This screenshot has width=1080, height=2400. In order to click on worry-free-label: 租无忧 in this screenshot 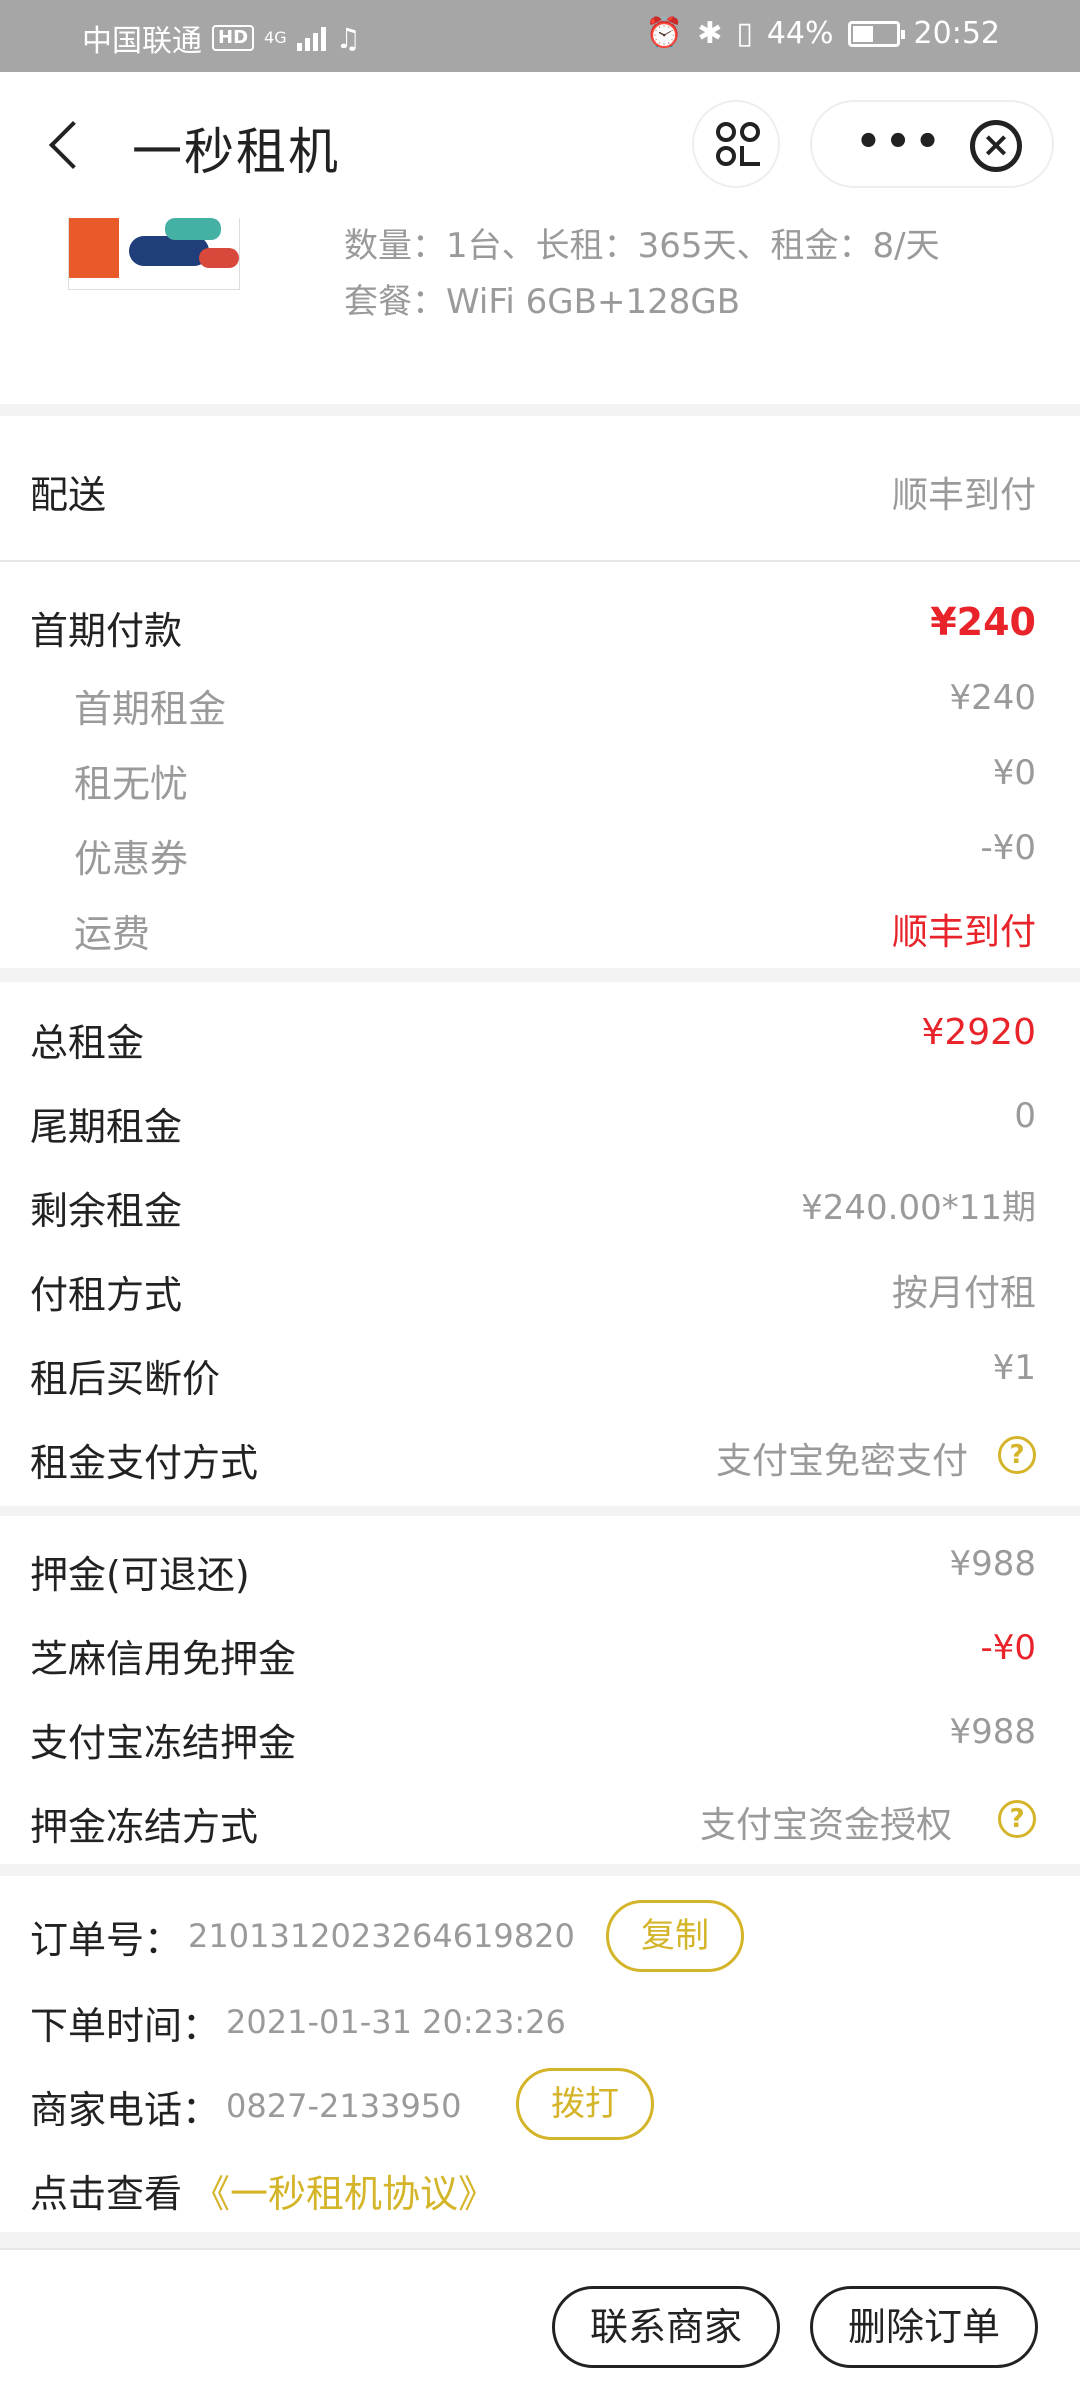, I will do `click(131, 784)`.